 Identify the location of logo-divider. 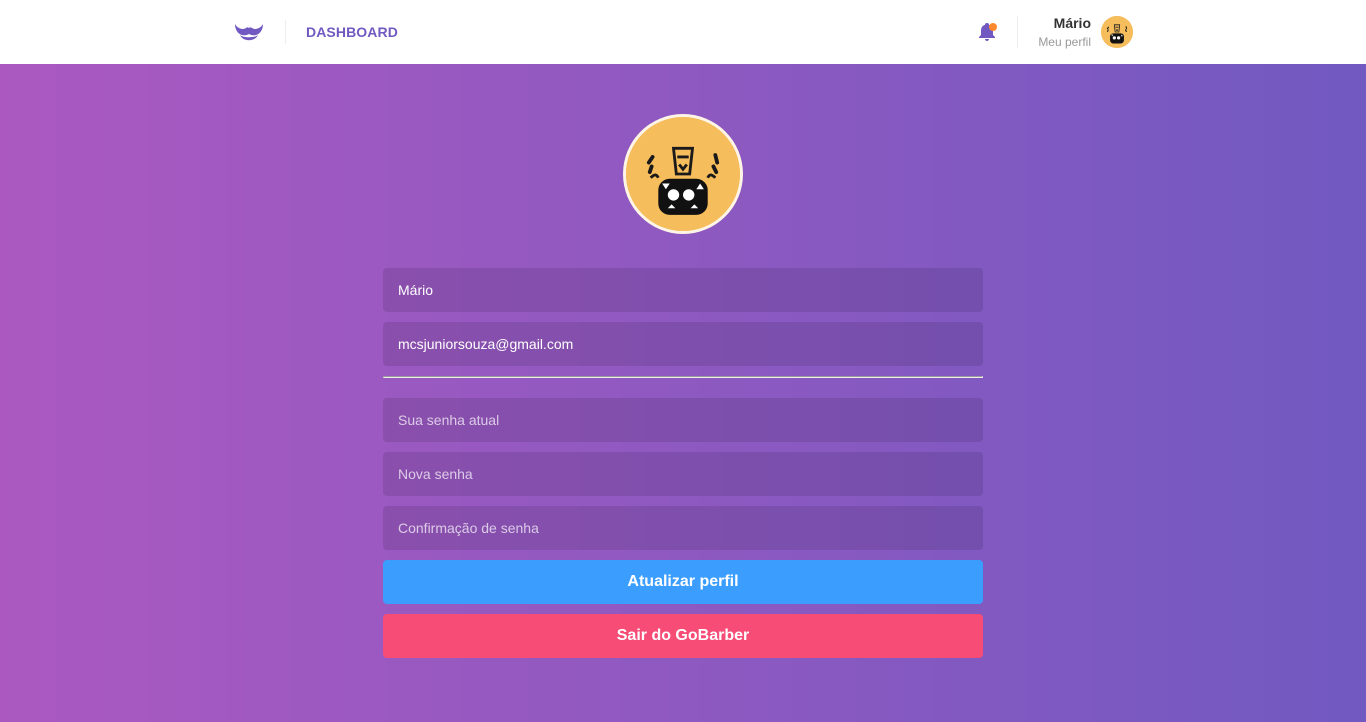
(285, 32).